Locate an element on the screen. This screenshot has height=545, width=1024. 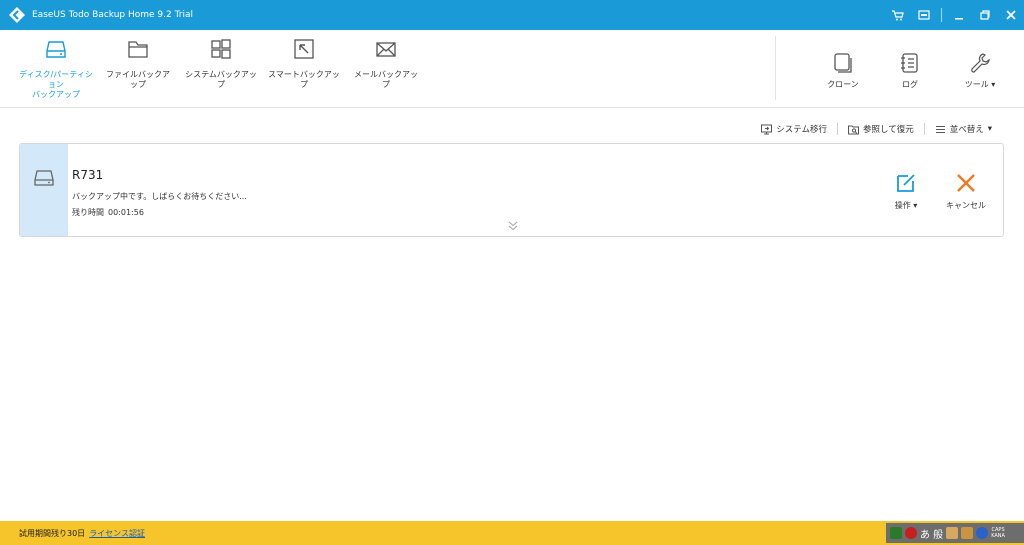
tool-clone: クローン is located at coordinates (843, 71).